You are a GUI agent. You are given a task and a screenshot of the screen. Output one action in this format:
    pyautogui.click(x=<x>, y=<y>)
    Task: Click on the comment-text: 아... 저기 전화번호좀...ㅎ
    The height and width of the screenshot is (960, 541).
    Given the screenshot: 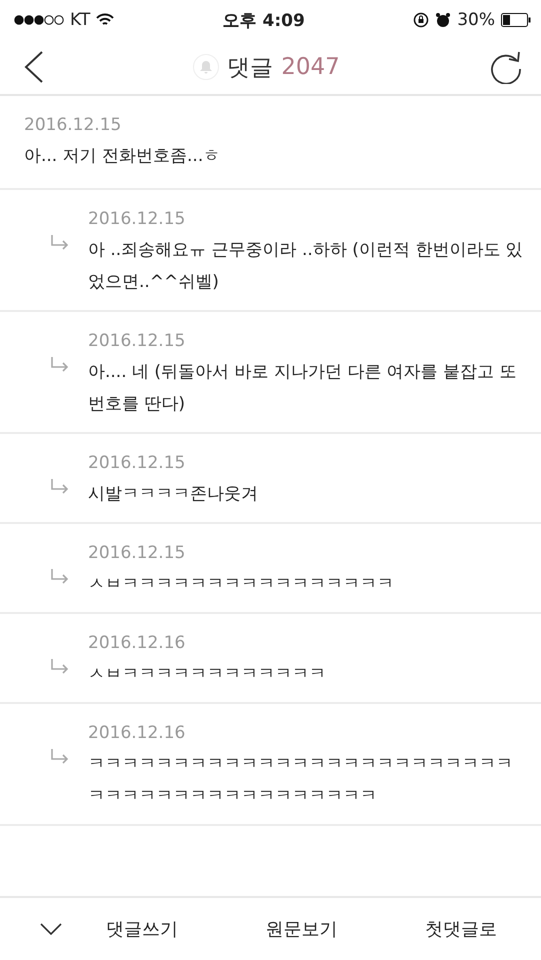 What is the action you would take?
    pyautogui.click(x=123, y=156)
    